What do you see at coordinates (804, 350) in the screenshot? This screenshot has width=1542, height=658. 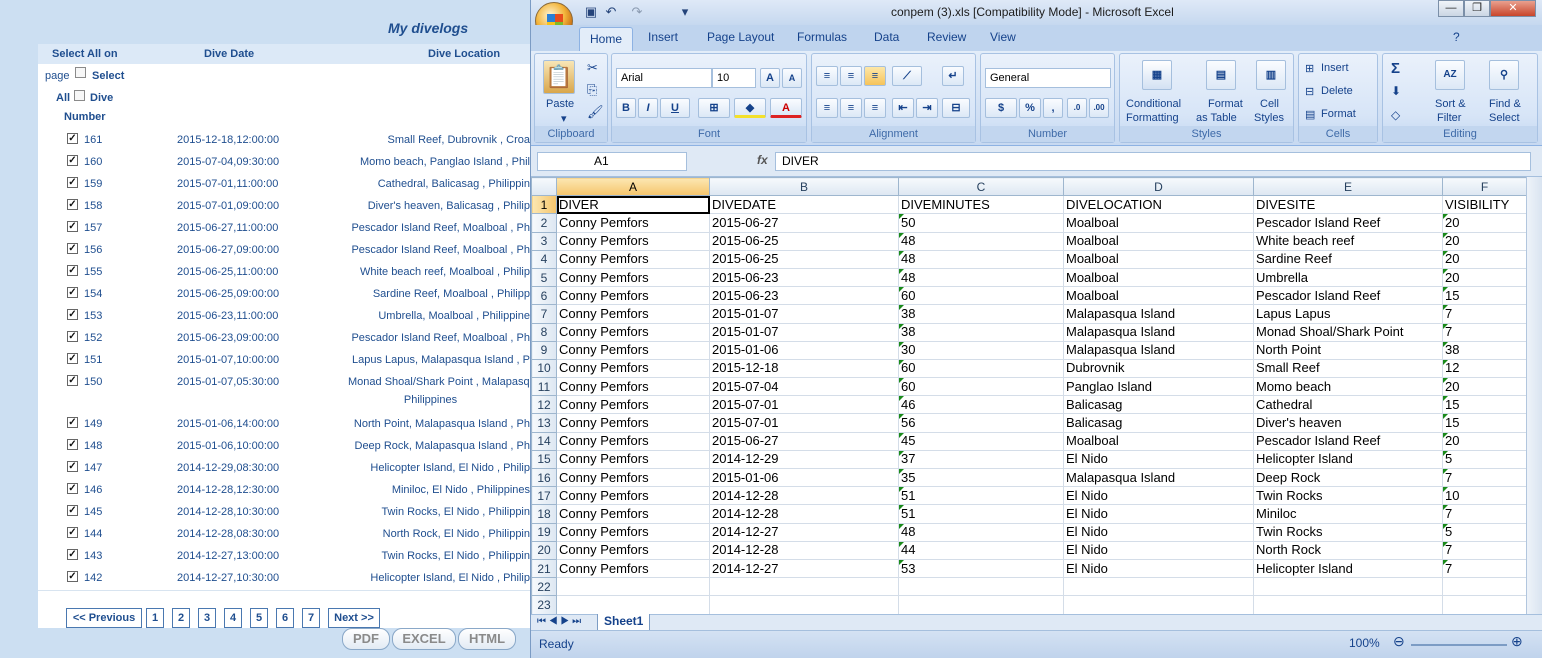 I see `cell: 2015-01-06` at bounding box center [804, 350].